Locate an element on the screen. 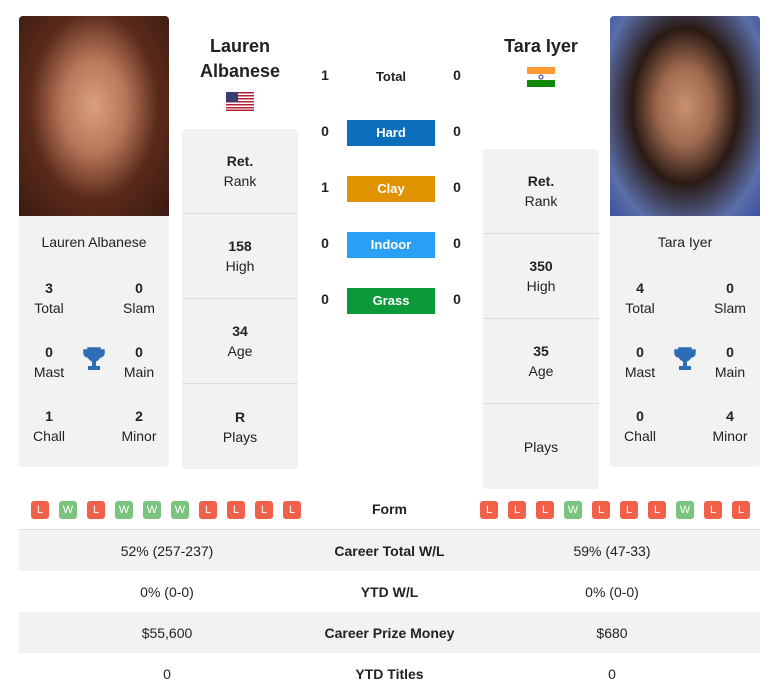 This screenshot has height=699, width=779. name-line: Albanese is located at coordinates (240, 71).